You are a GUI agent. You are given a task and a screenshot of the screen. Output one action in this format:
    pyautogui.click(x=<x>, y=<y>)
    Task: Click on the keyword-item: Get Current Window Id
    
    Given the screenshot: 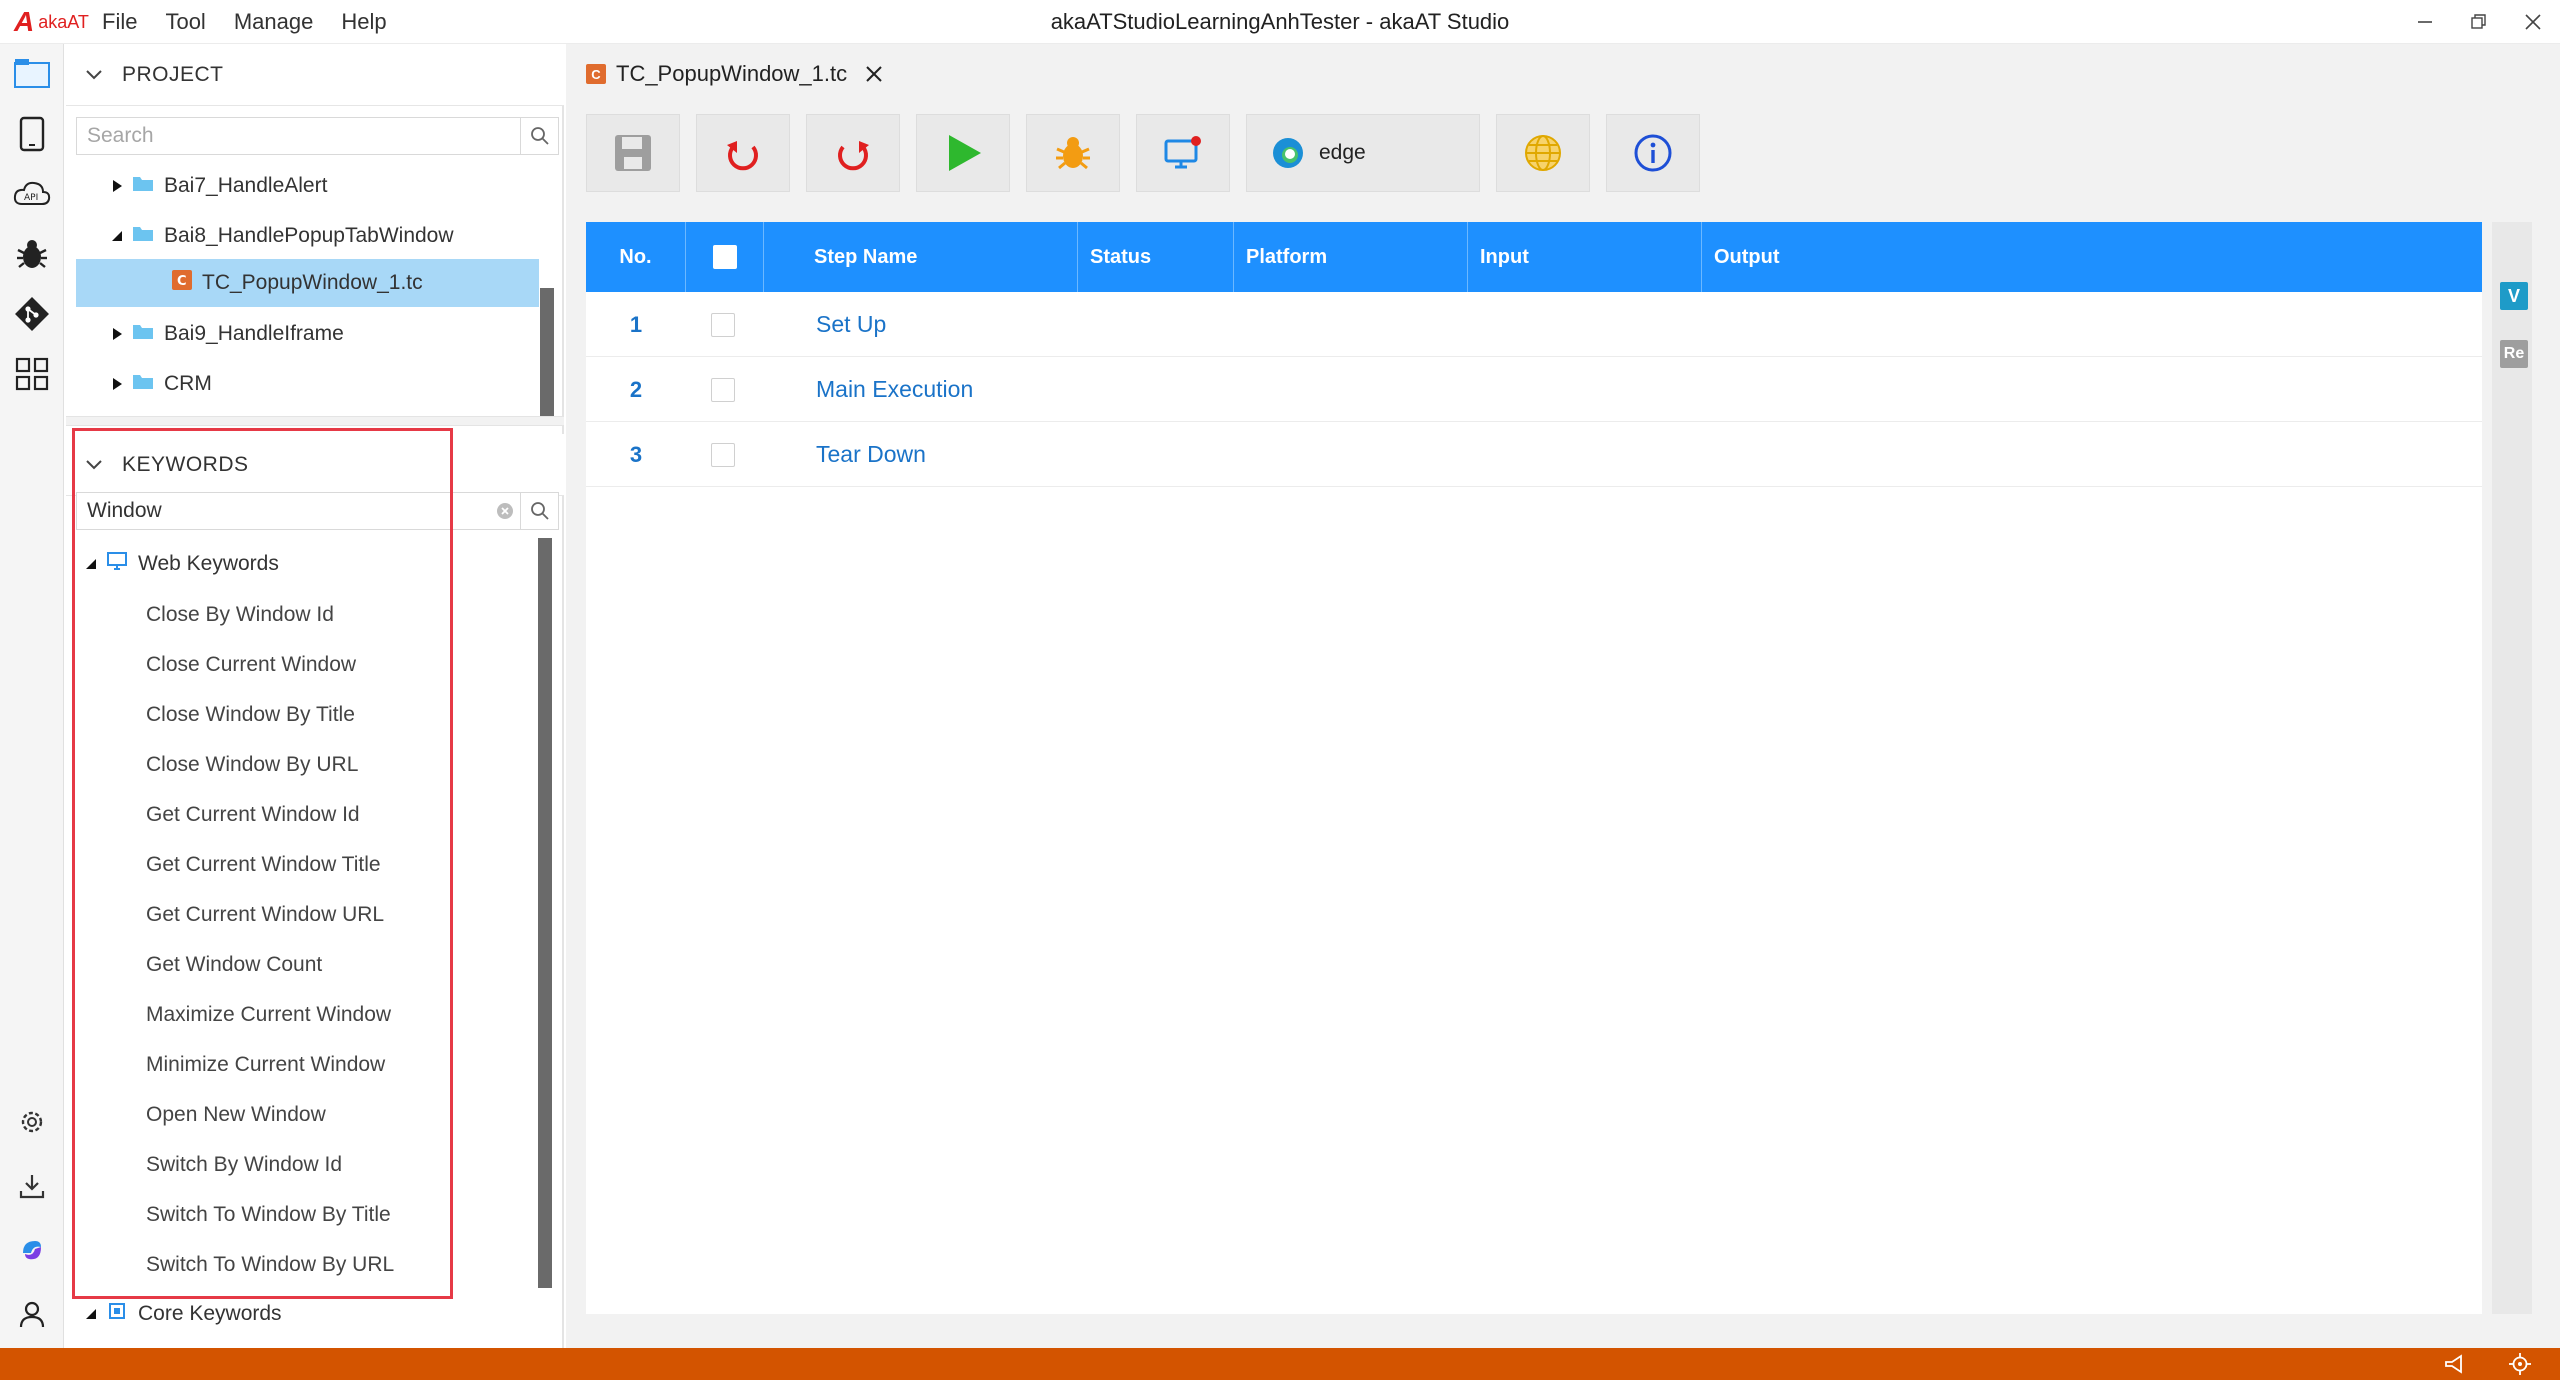 What is the action you would take?
    pyautogui.click(x=253, y=815)
    